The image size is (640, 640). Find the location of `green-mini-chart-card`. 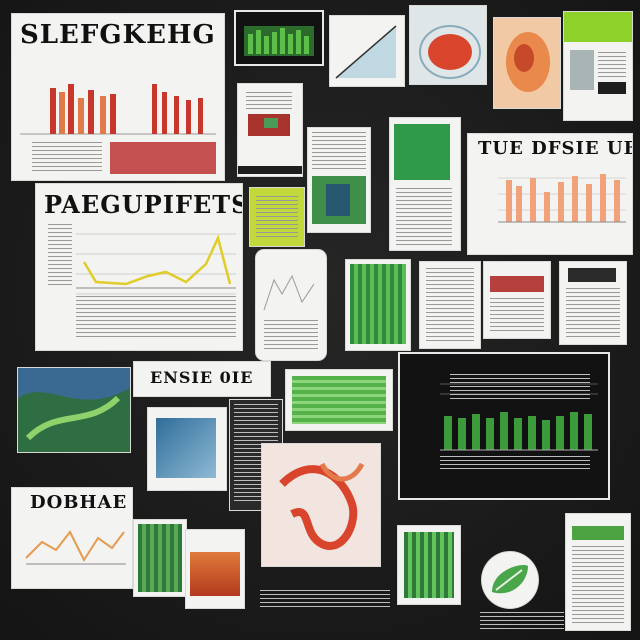

green-mini-chart-card is located at coordinates (279, 38).